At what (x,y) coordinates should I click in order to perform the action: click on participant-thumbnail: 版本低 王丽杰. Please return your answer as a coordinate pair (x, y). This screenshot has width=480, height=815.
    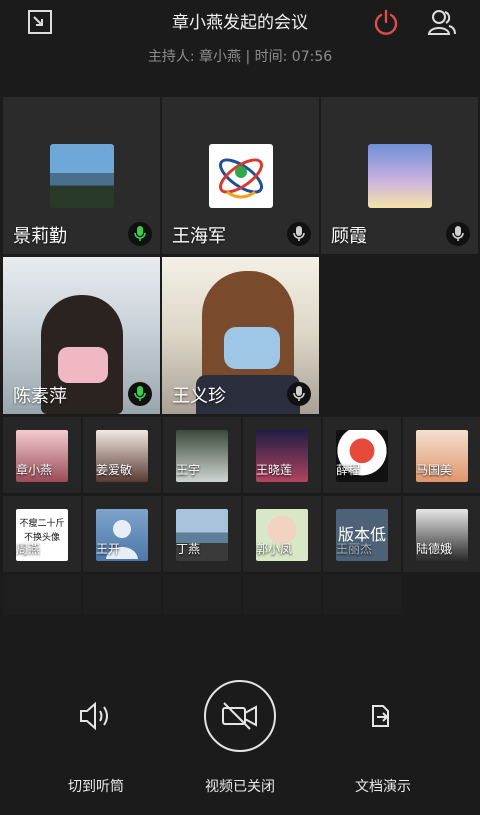
    Looking at the image, I should click on (362, 534).